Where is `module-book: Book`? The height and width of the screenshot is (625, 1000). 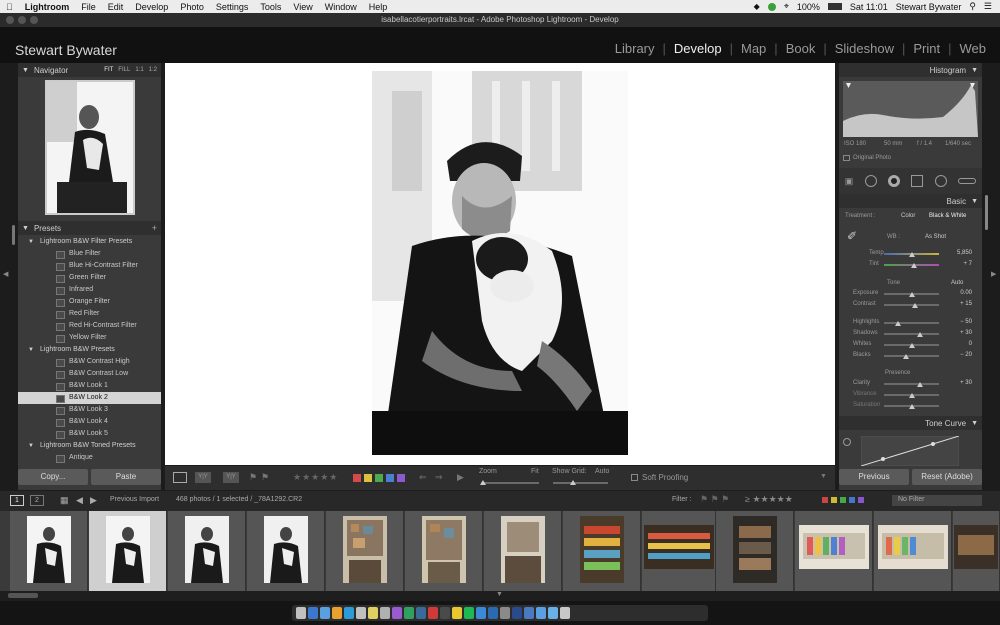
module-book: Book is located at coordinates (801, 48).